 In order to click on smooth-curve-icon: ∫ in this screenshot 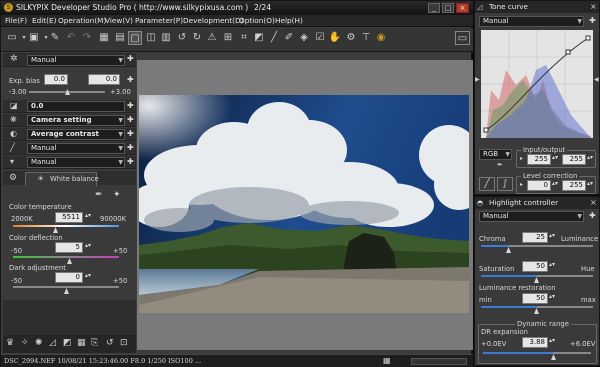, I will do `click(505, 184)`.